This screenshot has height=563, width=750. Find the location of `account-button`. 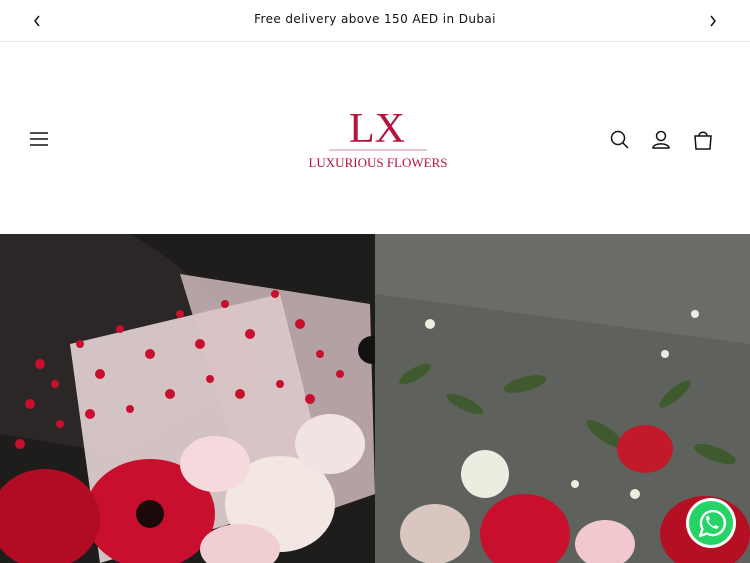

account-button is located at coordinates (661, 140).